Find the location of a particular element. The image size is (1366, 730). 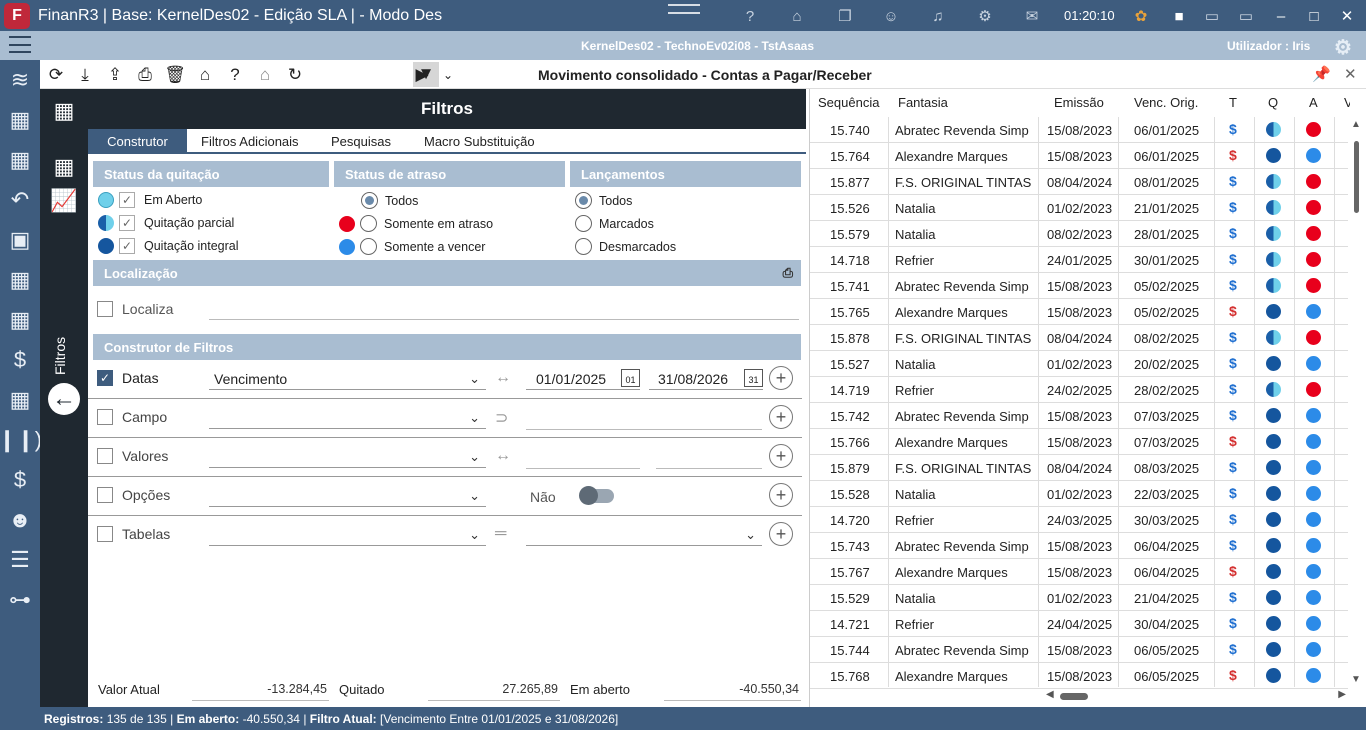

localiza-input is located at coordinates (504, 319).